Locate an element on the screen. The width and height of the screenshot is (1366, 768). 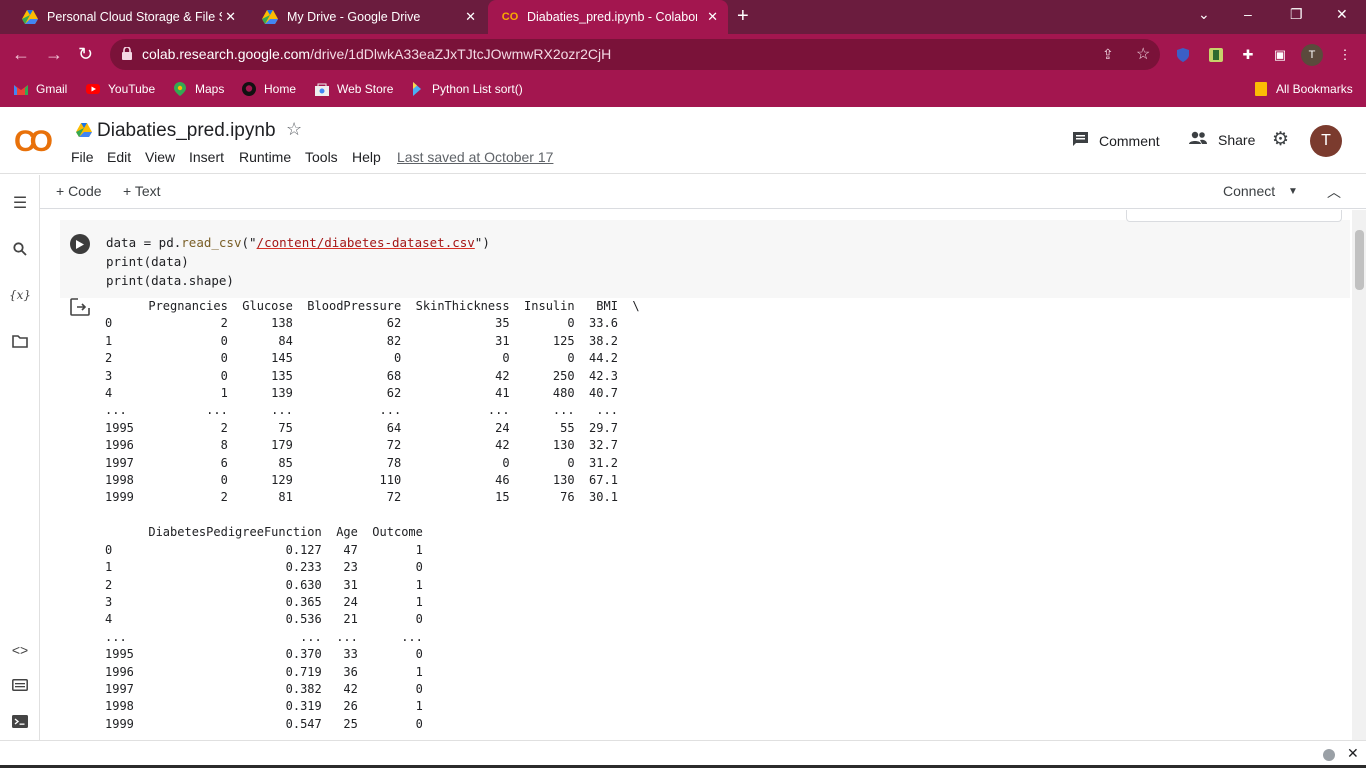
bookmark-label: Home is located at coordinates (280, 89).